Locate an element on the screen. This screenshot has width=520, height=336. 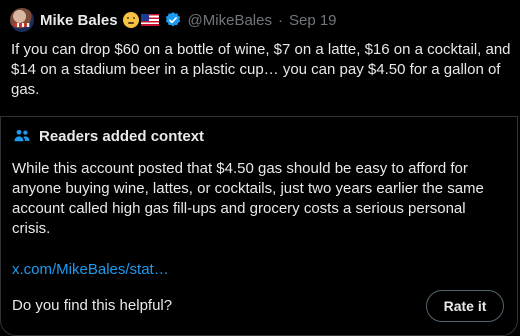
rate-it-button: Rate it is located at coordinates (465, 306).